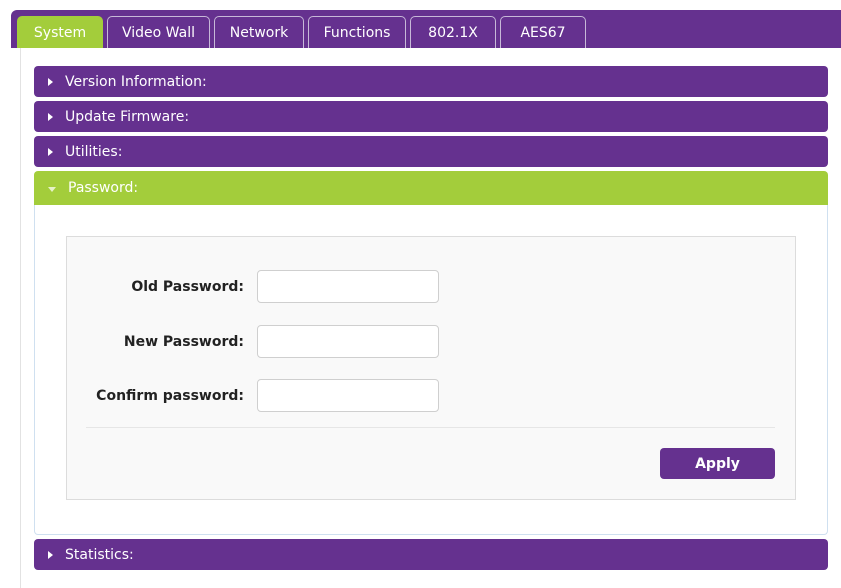 The image size is (841, 588). What do you see at coordinates (431, 81) in the screenshot?
I see `section-version-information-header: Version Information:` at bounding box center [431, 81].